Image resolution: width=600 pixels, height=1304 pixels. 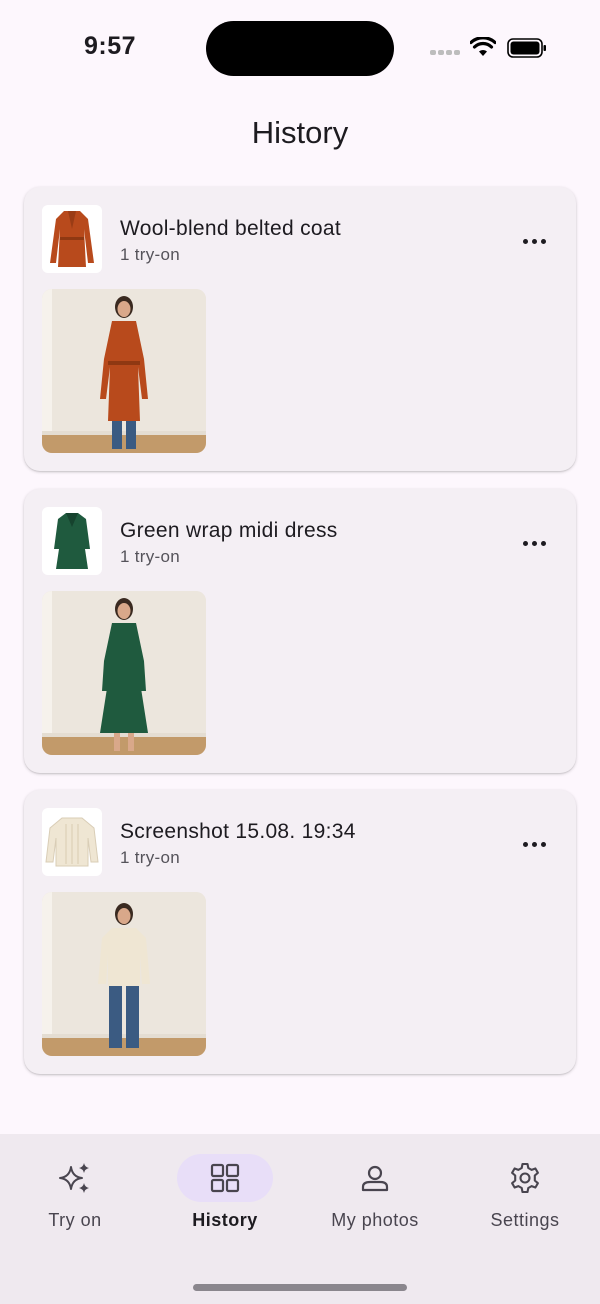 I want to click on card-title: Wool-blend belted coat, so click(x=231, y=228).